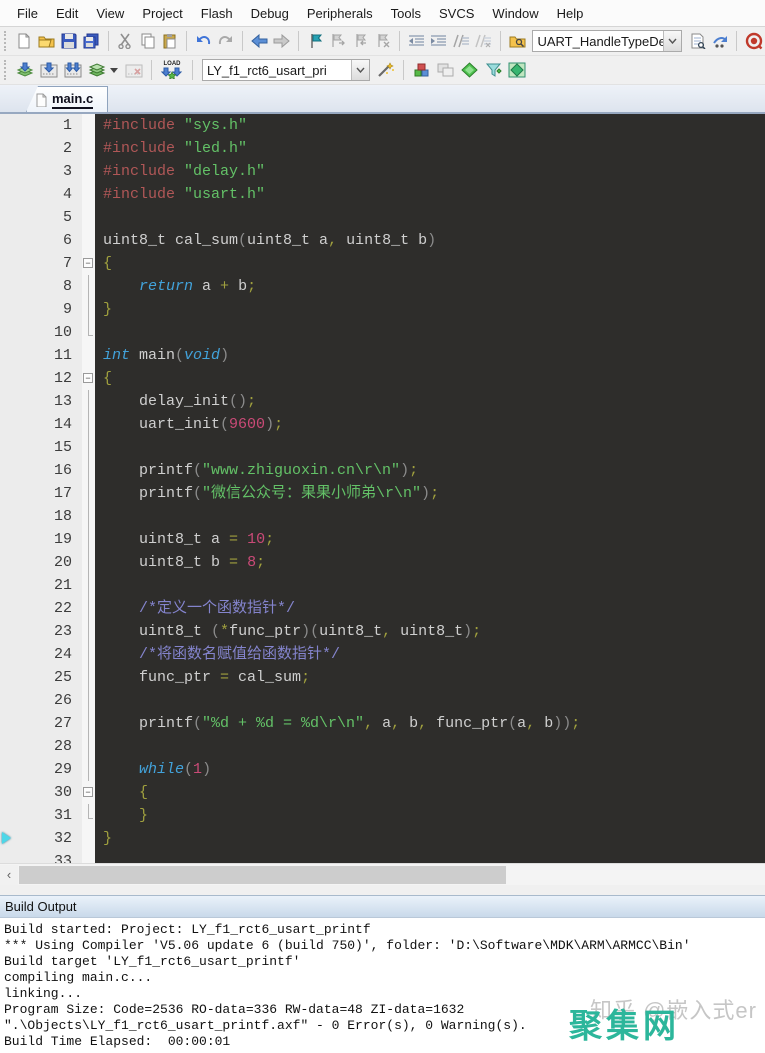 This screenshot has width=765, height=1053. What do you see at coordinates (25, 70) in the screenshot?
I see `translate-icon` at bounding box center [25, 70].